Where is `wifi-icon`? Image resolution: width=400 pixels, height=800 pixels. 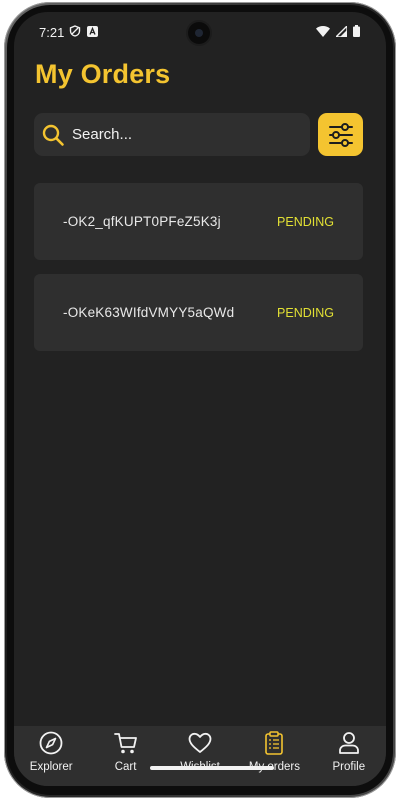
wifi-icon is located at coordinates (323, 31).